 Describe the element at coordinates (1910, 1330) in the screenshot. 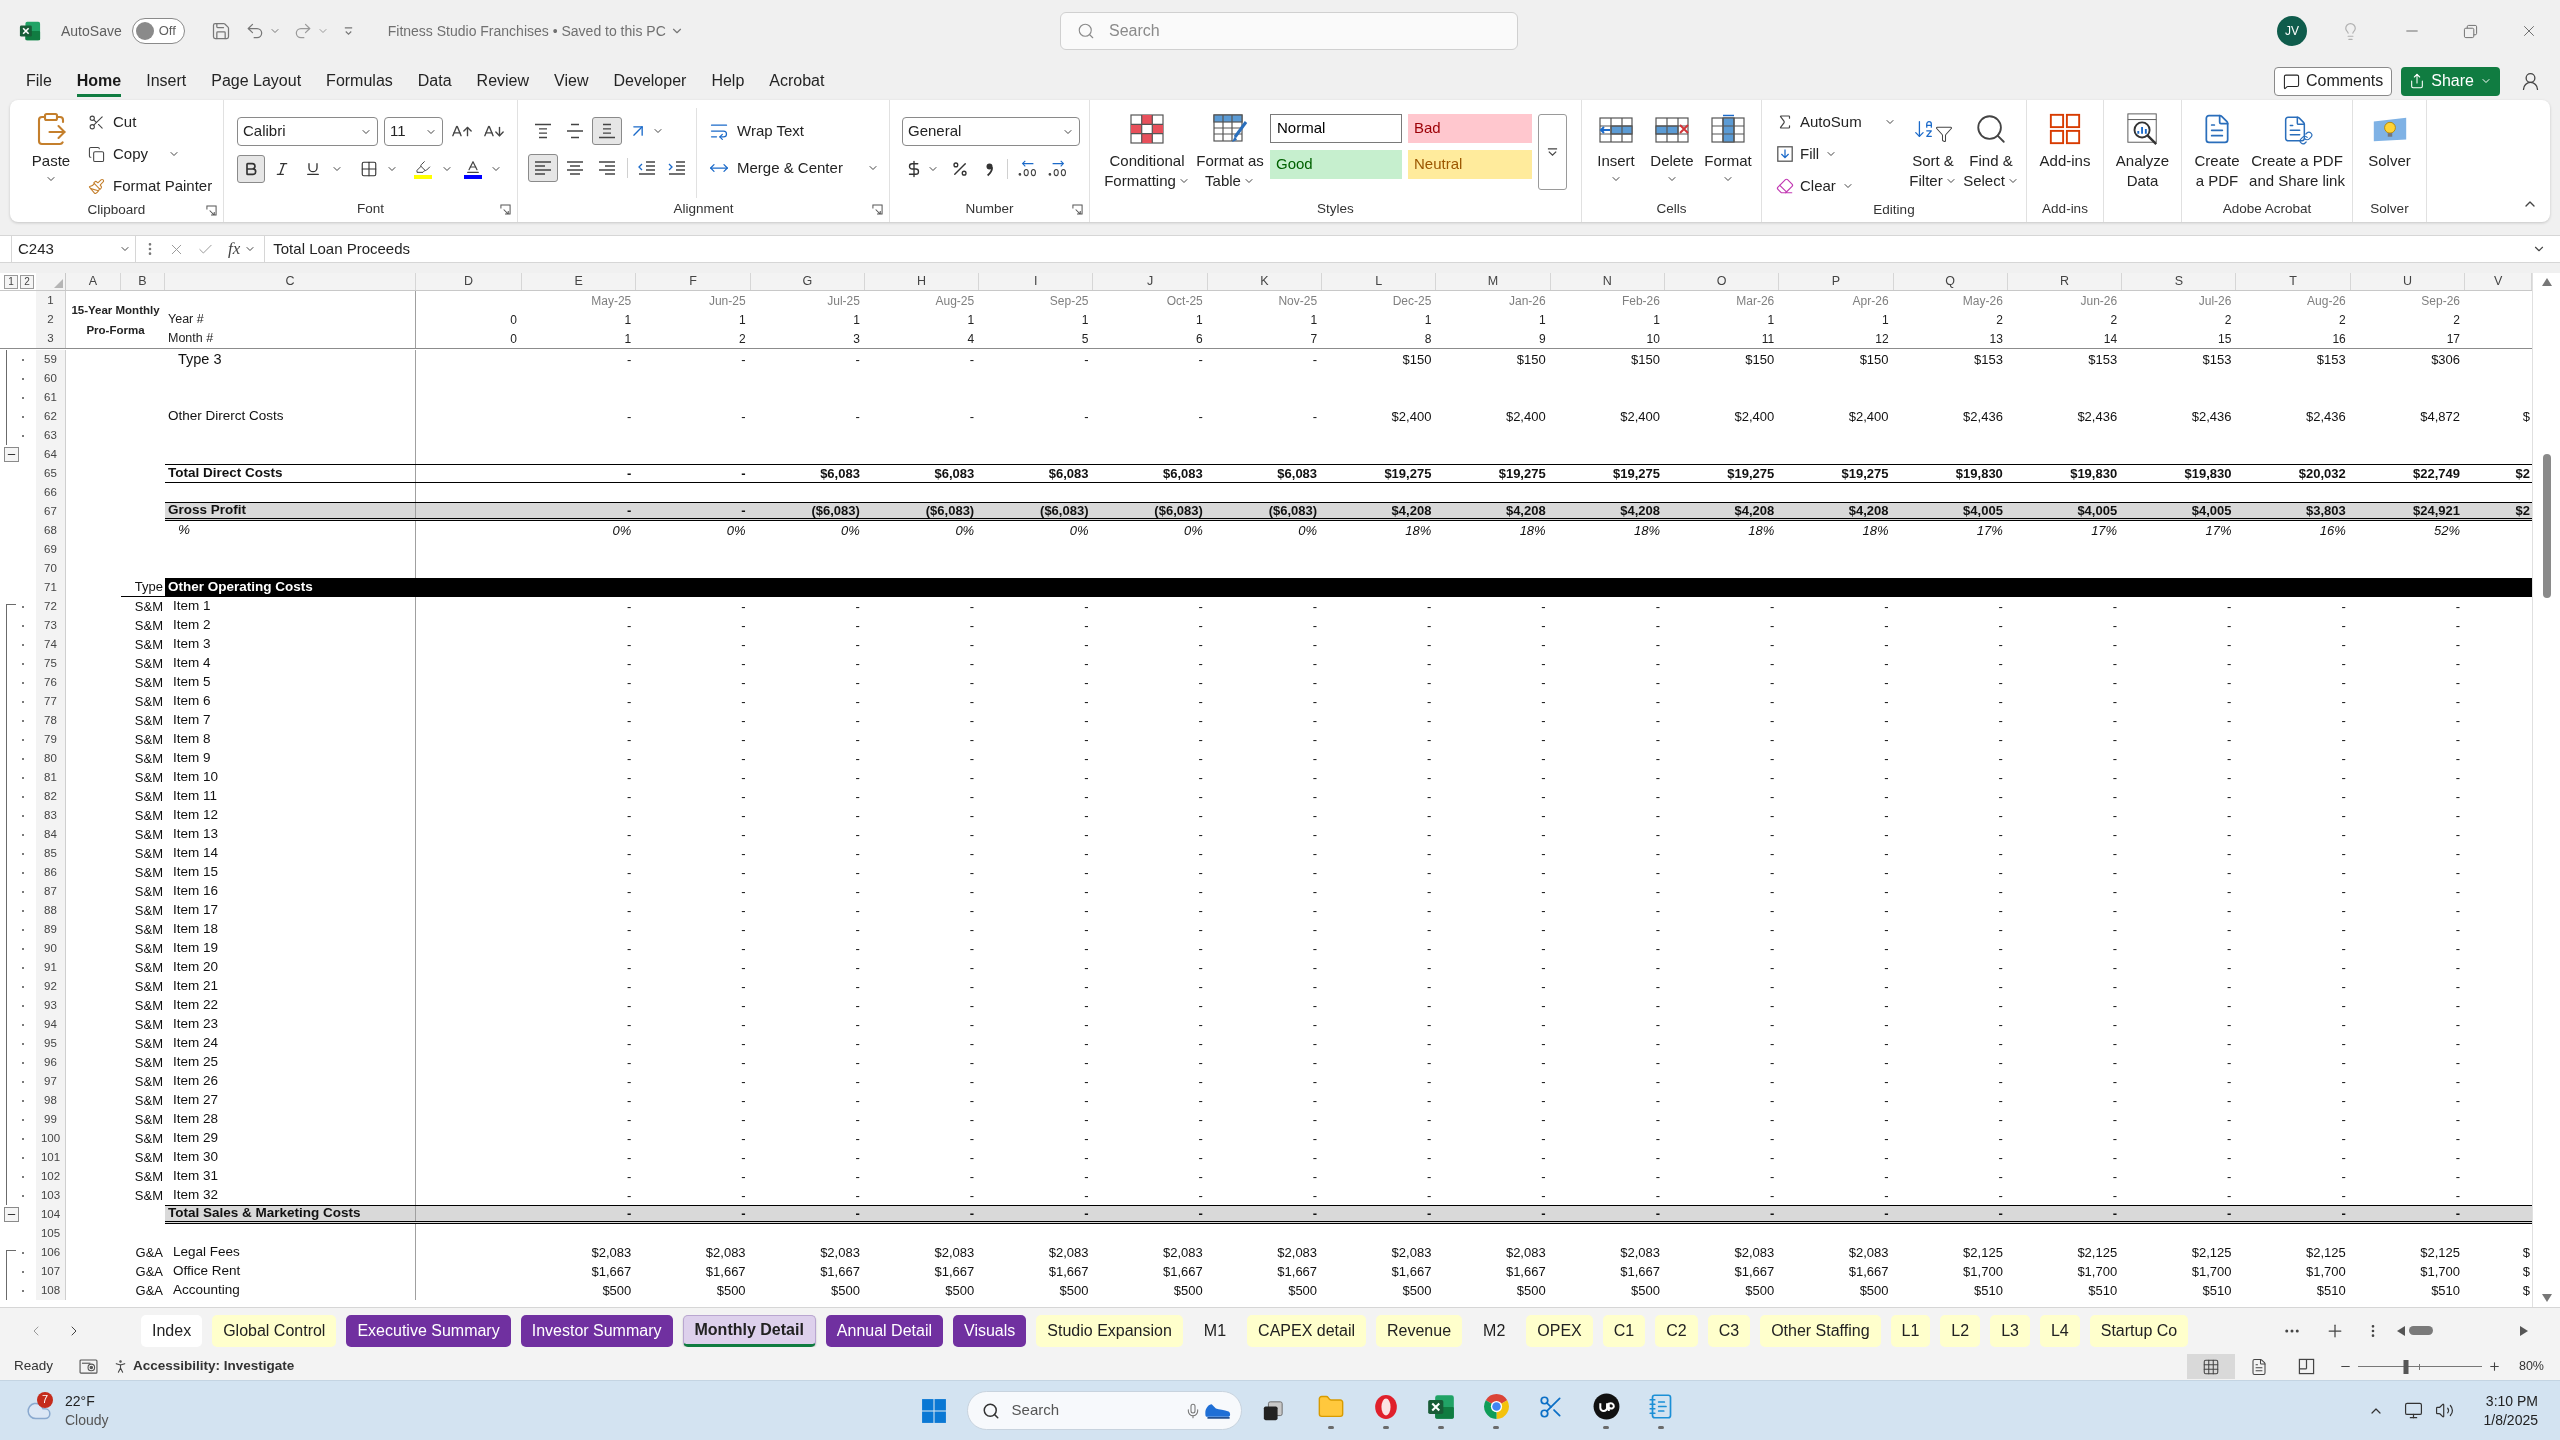

I see `sheet-tab: L1` at that location.